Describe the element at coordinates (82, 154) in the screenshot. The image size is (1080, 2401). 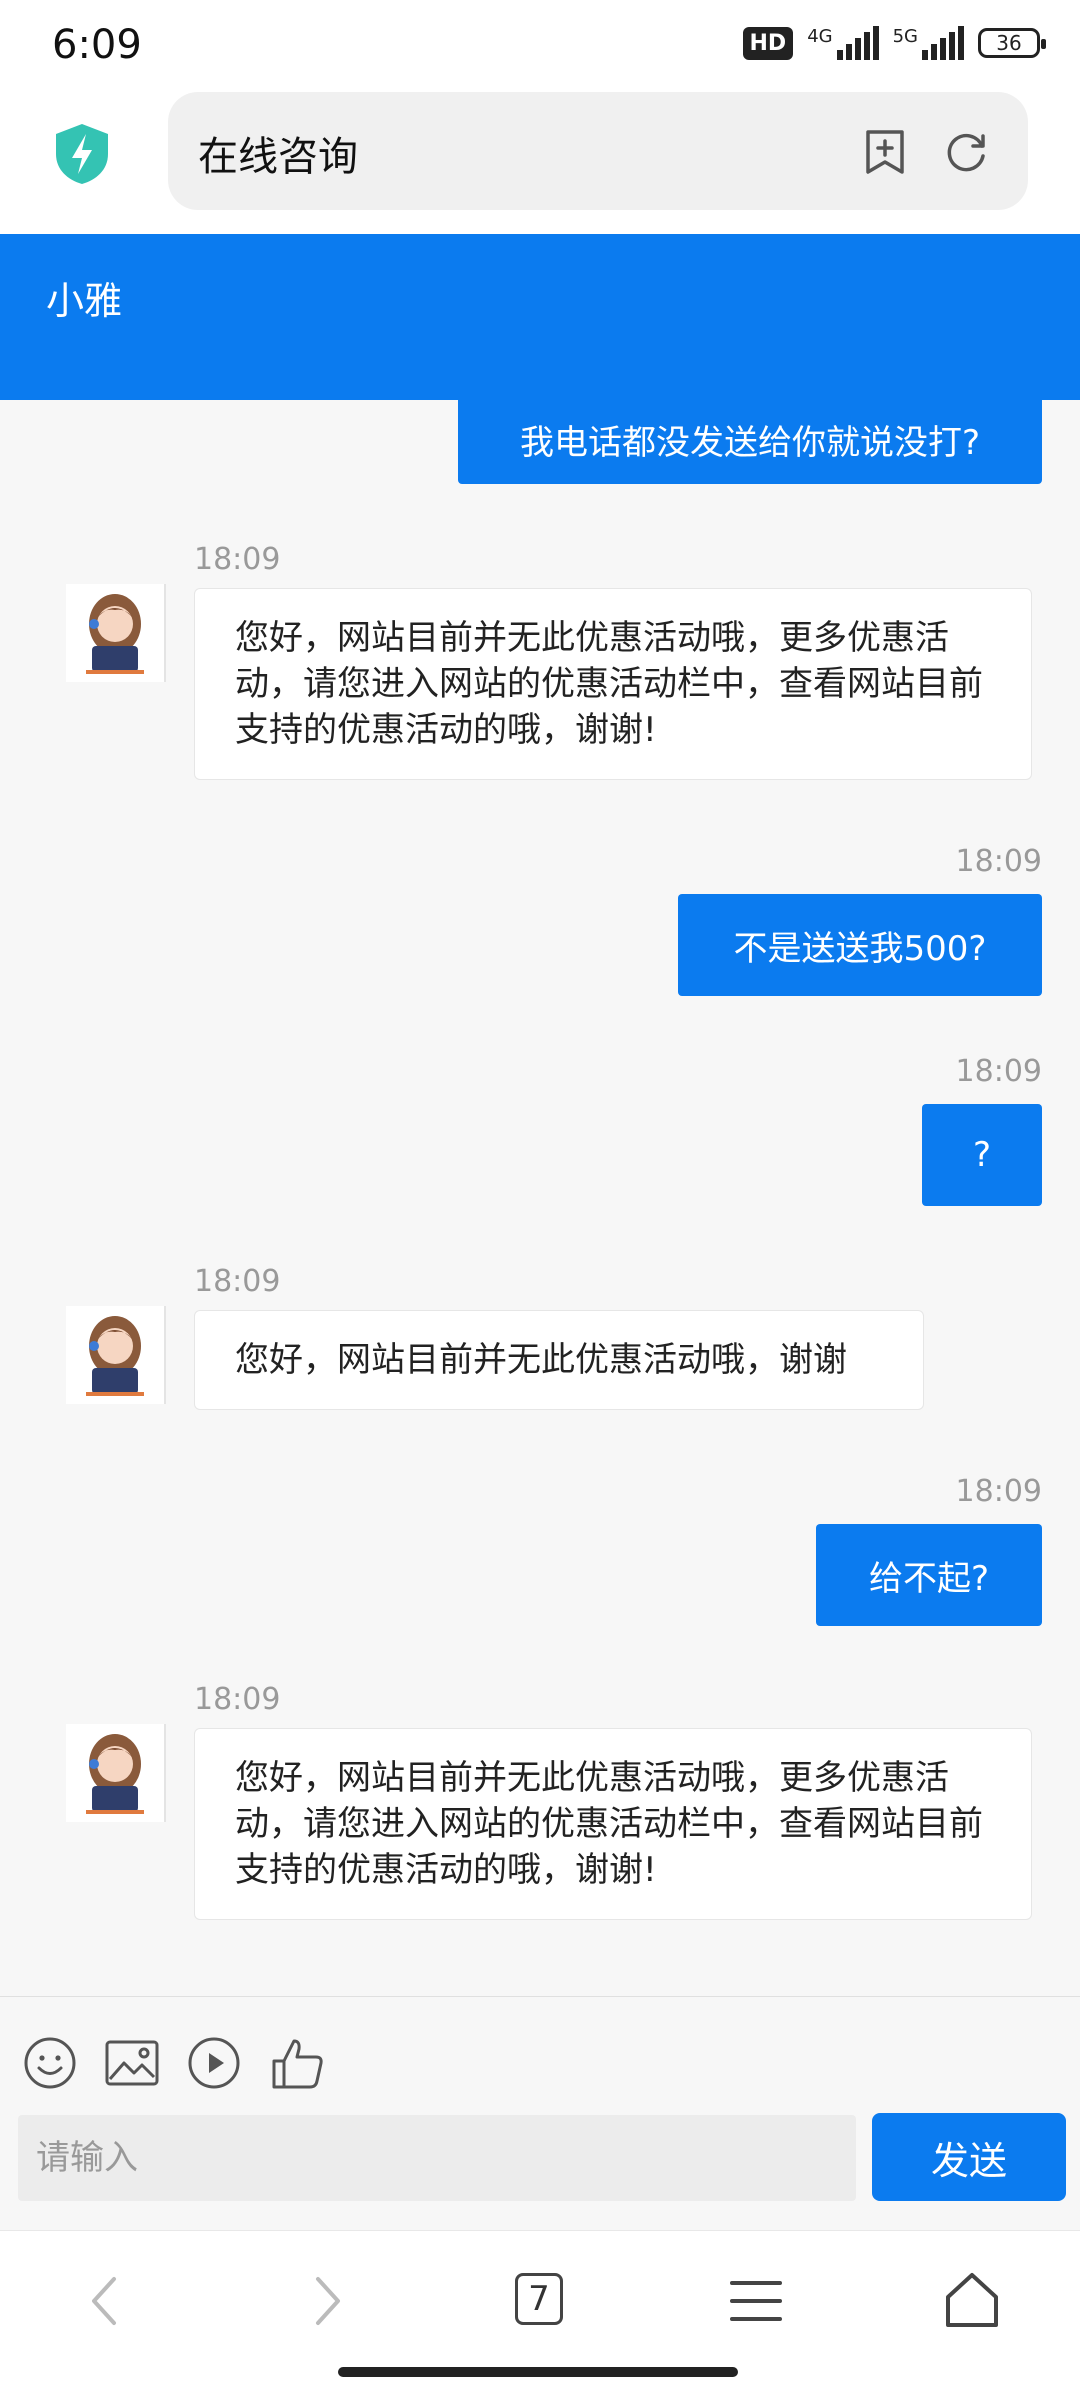
I see `shield-icon` at that location.